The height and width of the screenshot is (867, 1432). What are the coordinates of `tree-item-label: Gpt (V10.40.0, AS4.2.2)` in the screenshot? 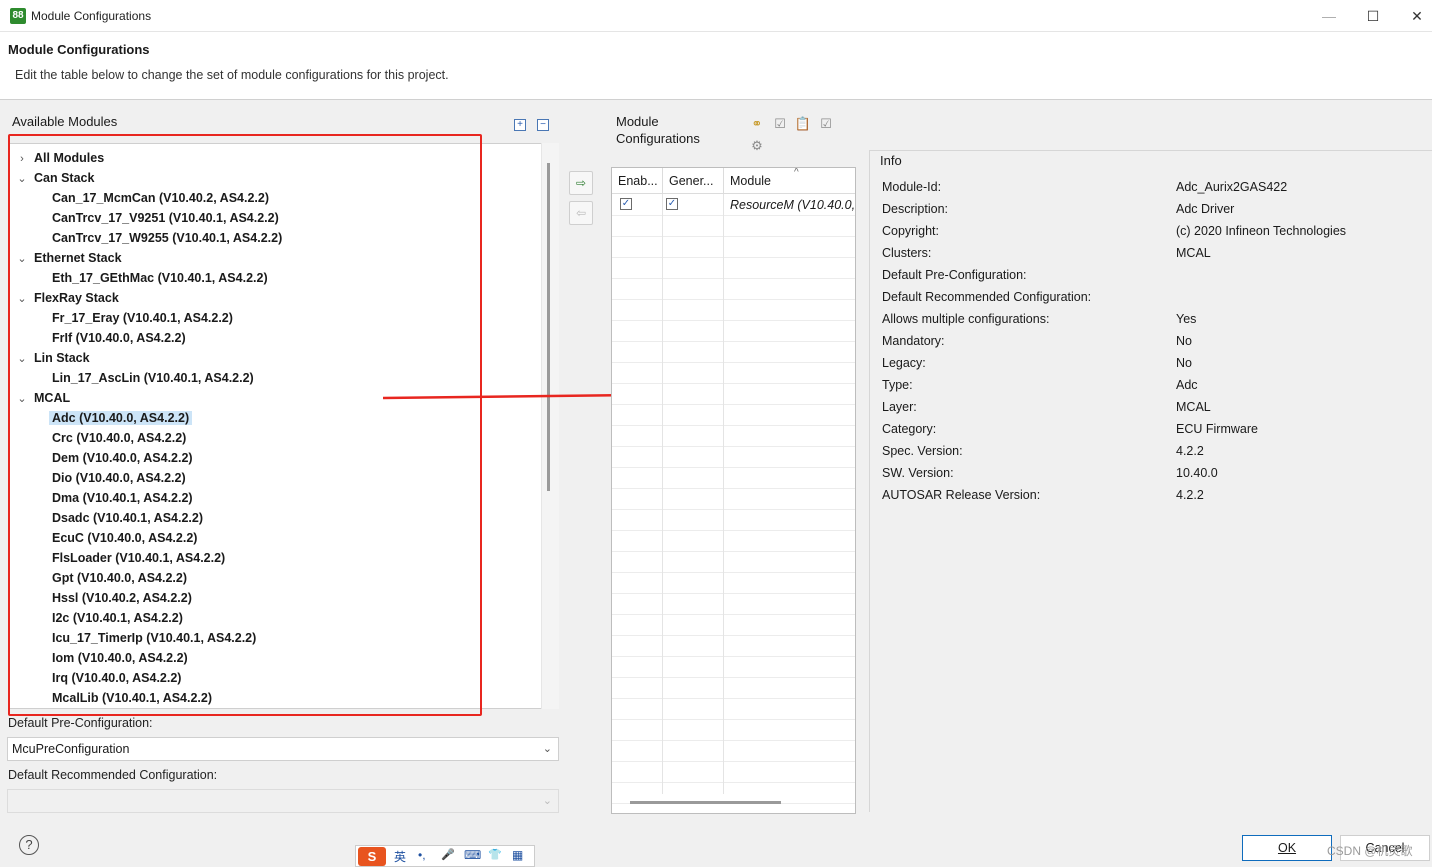 It's located at (120, 578).